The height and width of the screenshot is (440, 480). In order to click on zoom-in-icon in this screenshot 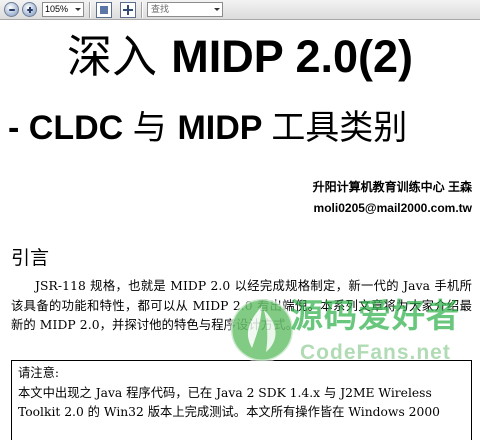, I will do `click(29, 9)`.